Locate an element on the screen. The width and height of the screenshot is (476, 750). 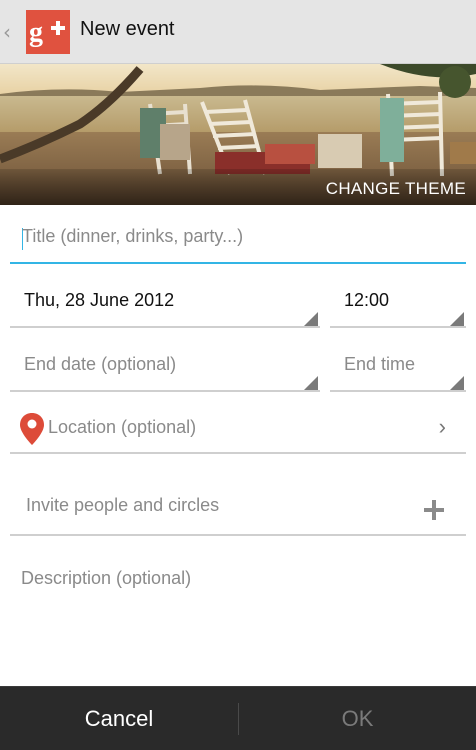
invite-placeholder: Invite people and circles is located at coordinates (123, 505).